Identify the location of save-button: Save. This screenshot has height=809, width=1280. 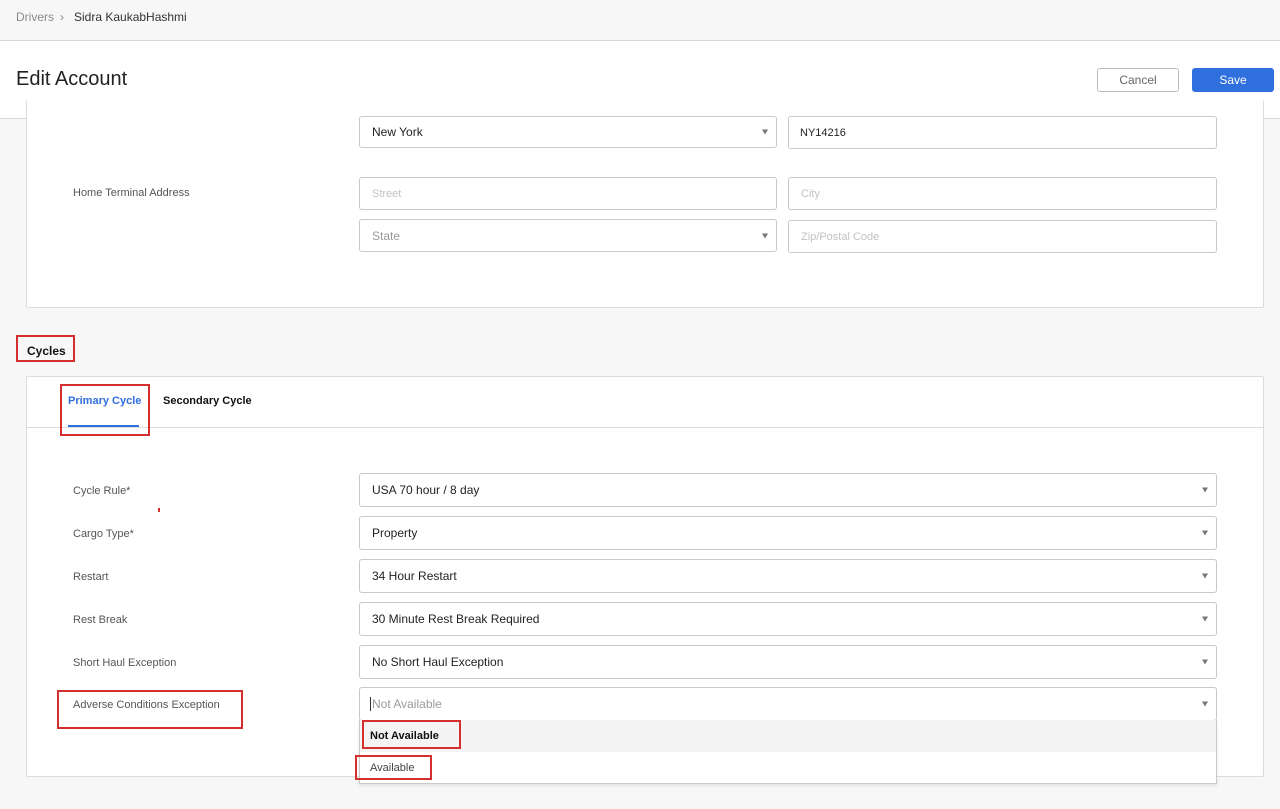
(1233, 80).